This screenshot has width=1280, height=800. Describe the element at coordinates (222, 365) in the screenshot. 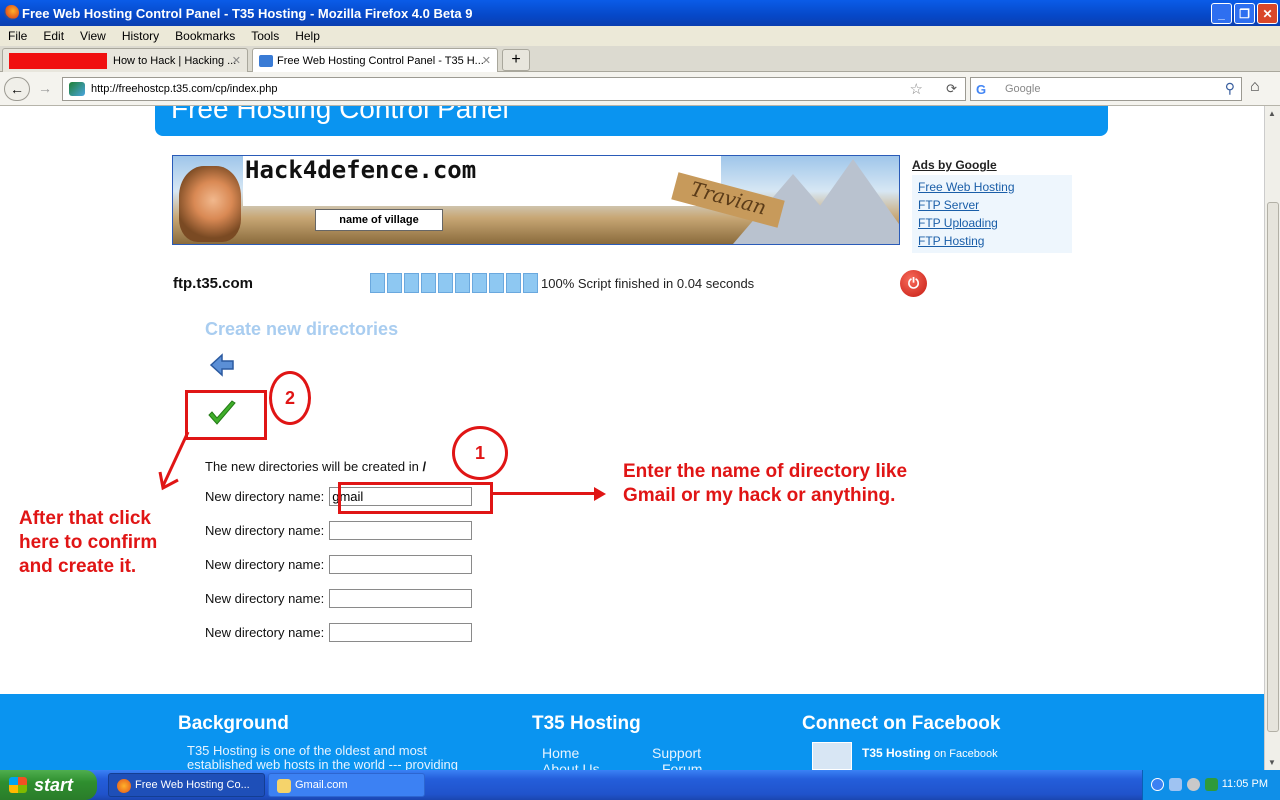

I see `back-arrow-icon` at that location.